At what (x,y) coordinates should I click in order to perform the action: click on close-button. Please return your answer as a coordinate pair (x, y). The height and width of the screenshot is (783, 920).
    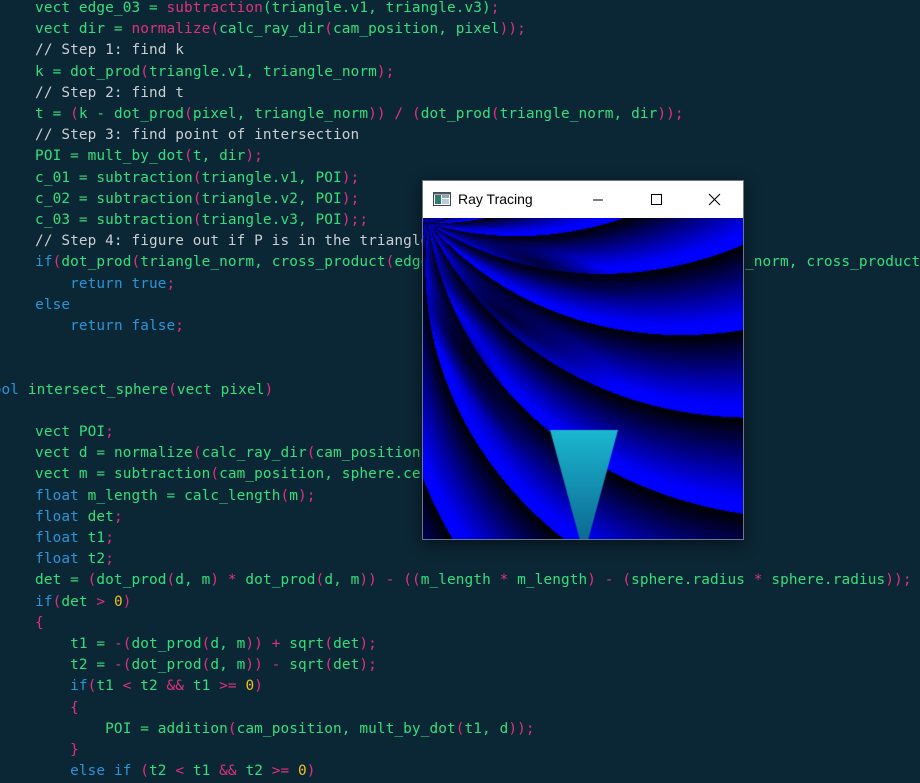
    Looking at the image, I should click on (714, 199).